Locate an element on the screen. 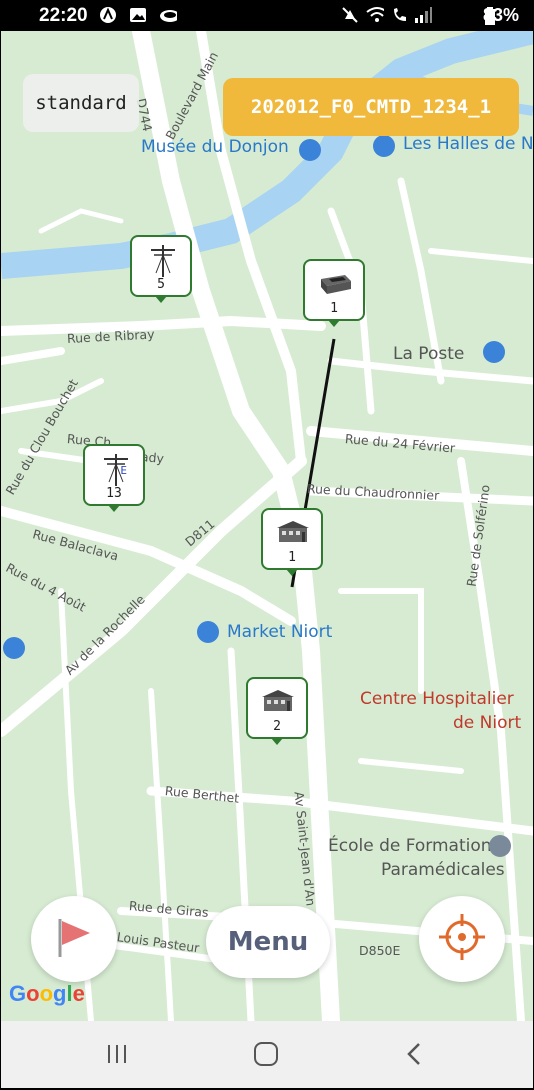  poi-hospital-line2: de Niort is located at coordinates (487, 723).